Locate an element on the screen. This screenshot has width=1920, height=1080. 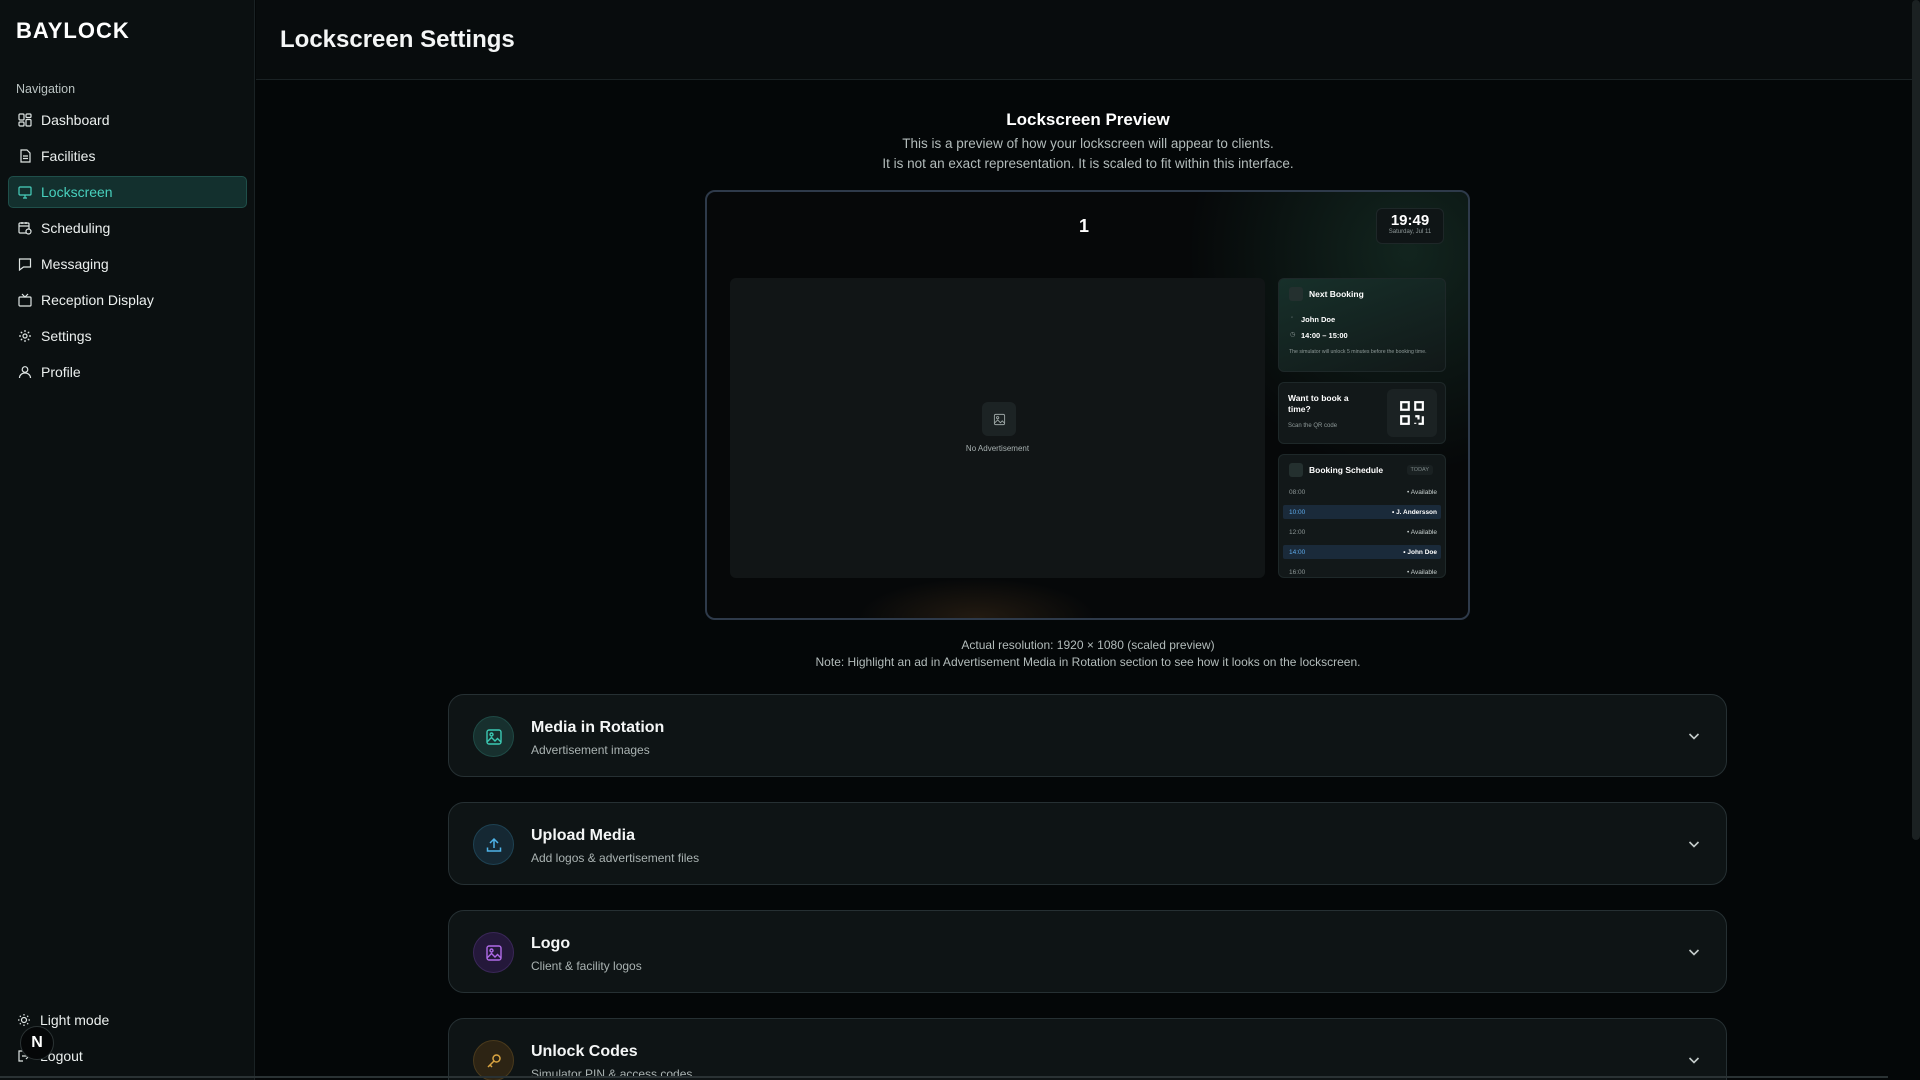
qr-card-title: Want to book a time? is located at coordinates (1318, 403).